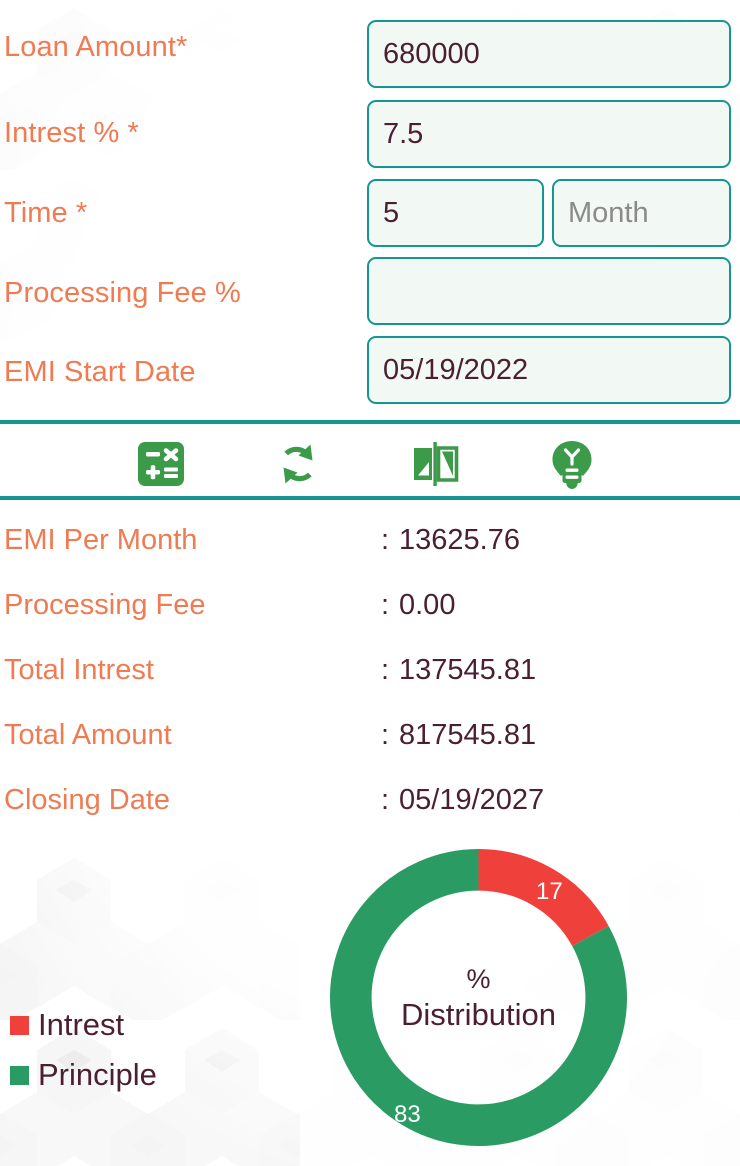 The image size is (740, 1166). What do you see at coordinates (87, 800) in the screenshot?
I see `closing-date-label: Closing Date` at bounding box center [87, 800].